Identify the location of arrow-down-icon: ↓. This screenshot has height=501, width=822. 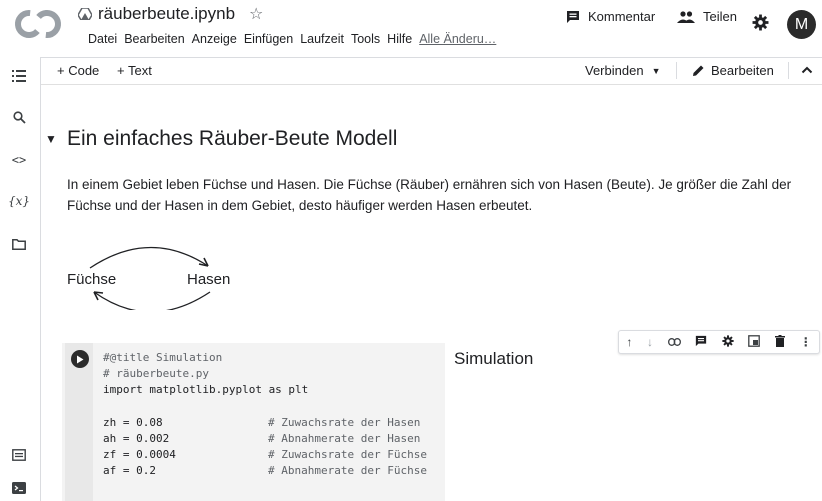
(650, 342).